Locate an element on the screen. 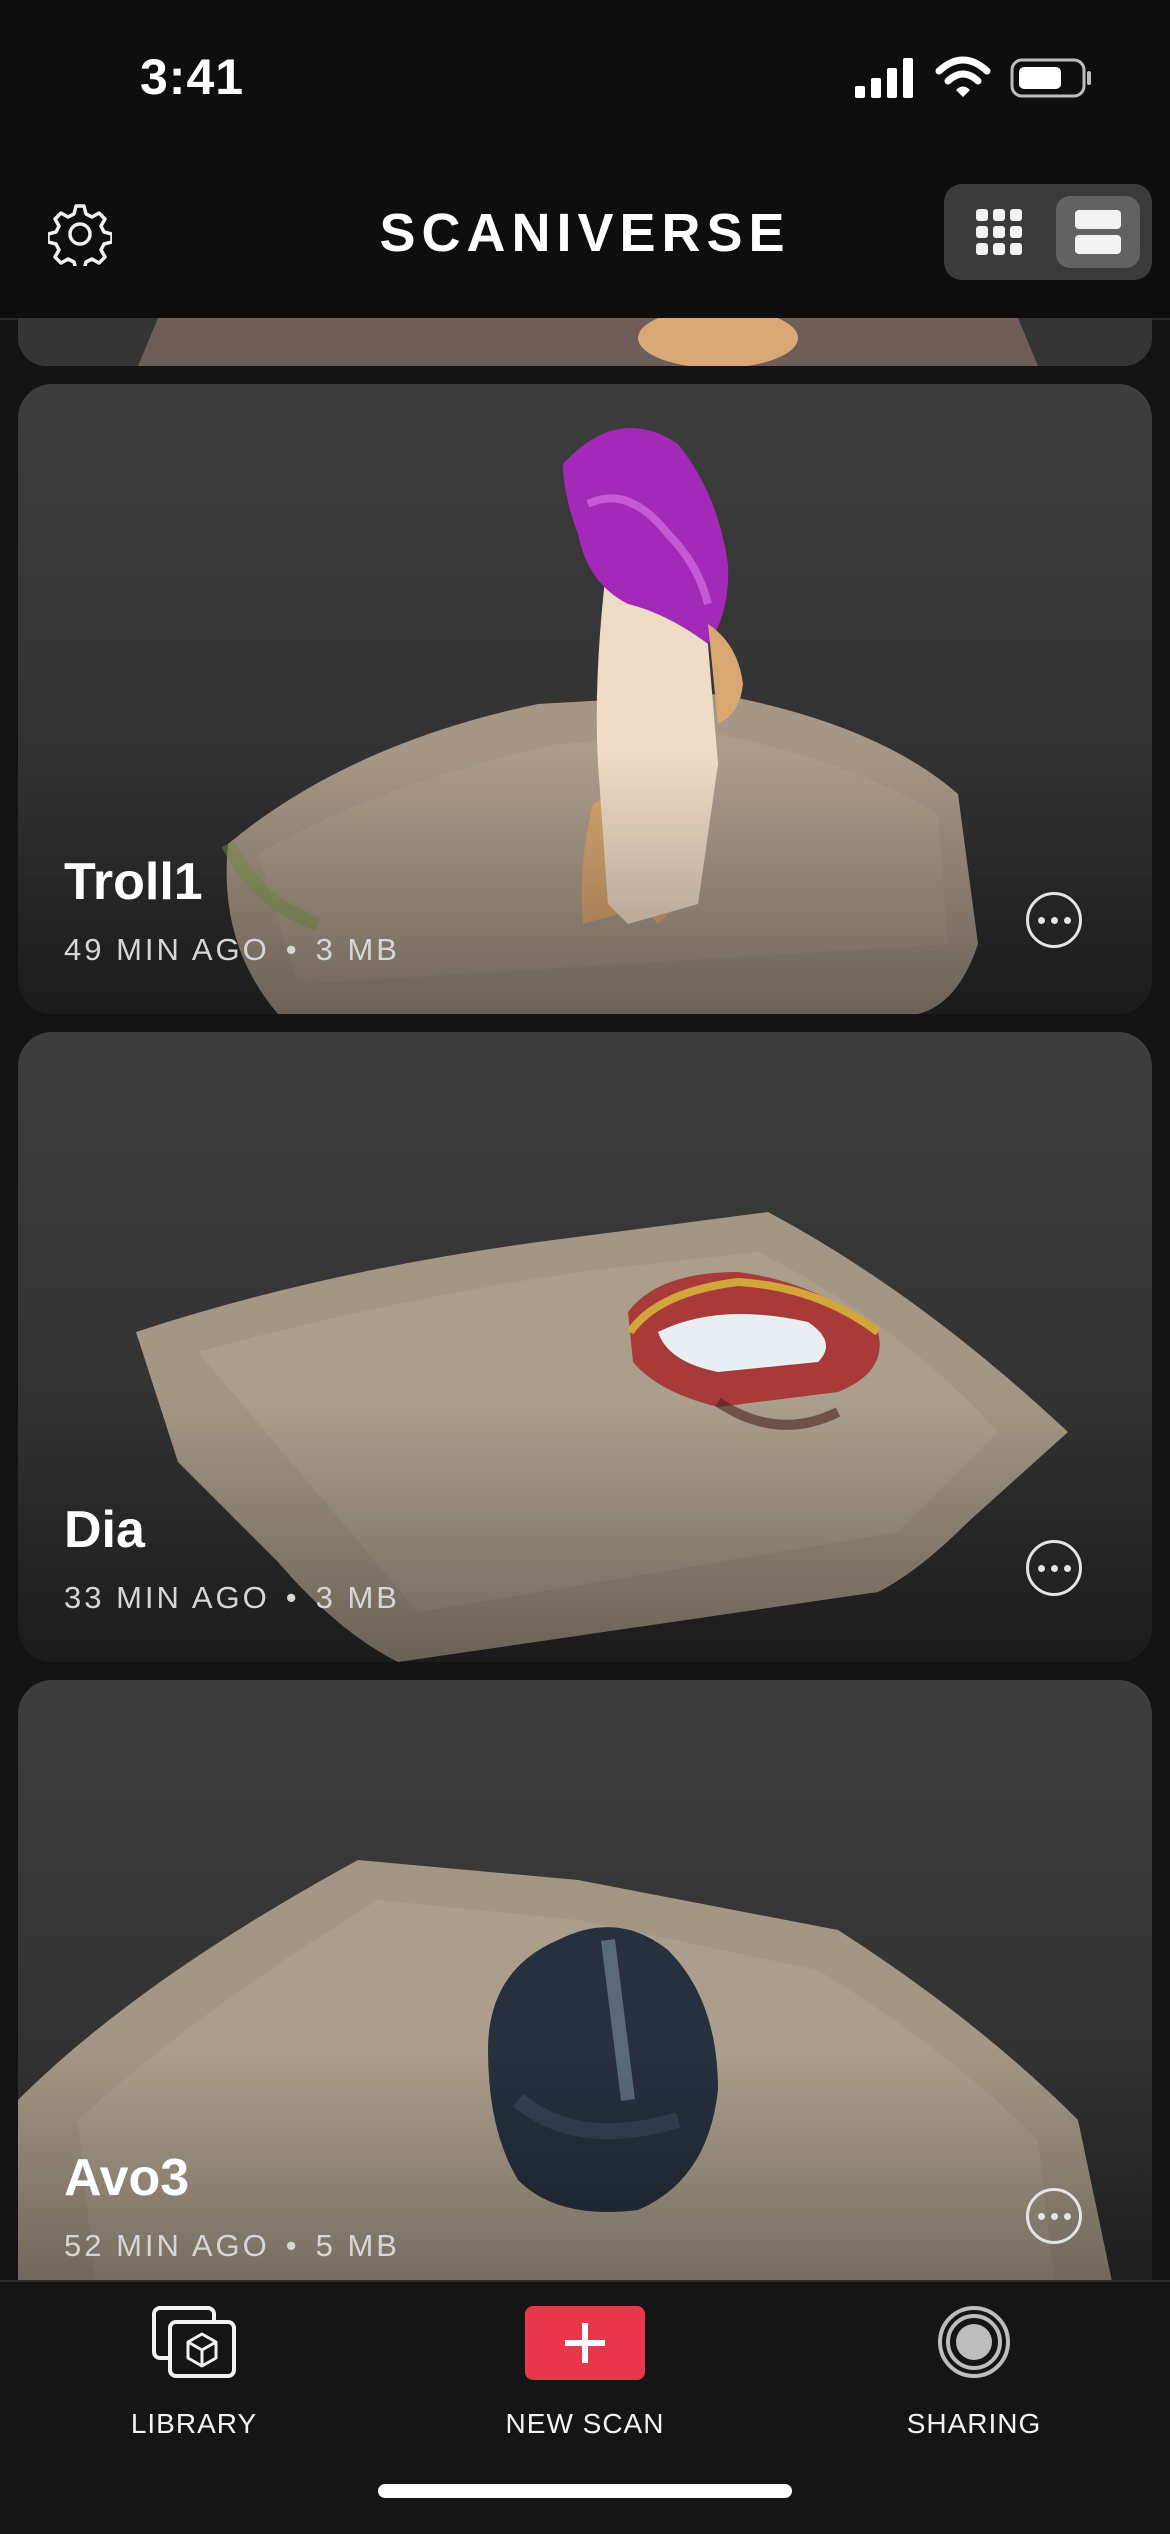  scan-age: 52 MIN AGO is located at coordinates (167, 2245).